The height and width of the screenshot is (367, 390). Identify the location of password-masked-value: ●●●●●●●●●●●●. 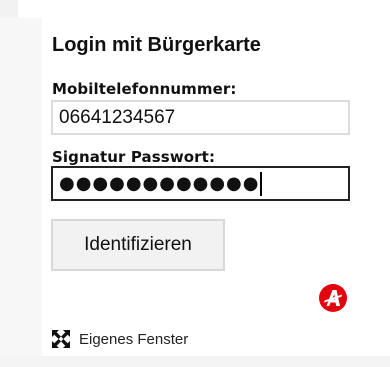
(159, 183).